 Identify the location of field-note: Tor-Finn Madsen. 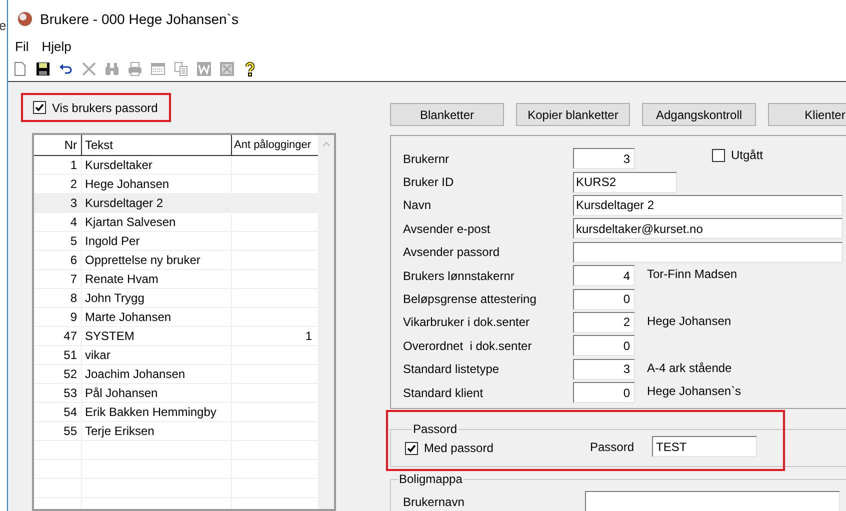
(692, 275).